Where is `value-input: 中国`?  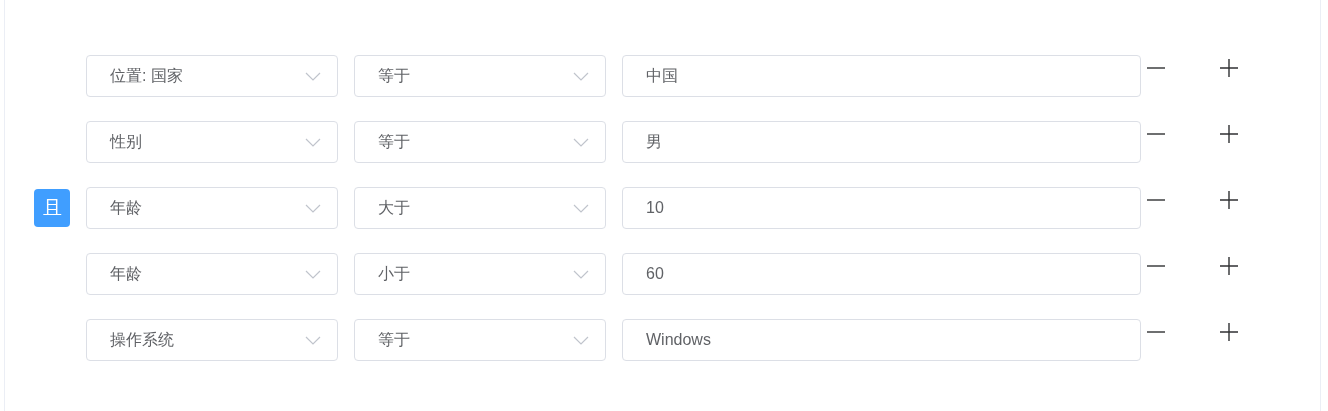
value-input: 中国 is located at coordinates (881, 76).